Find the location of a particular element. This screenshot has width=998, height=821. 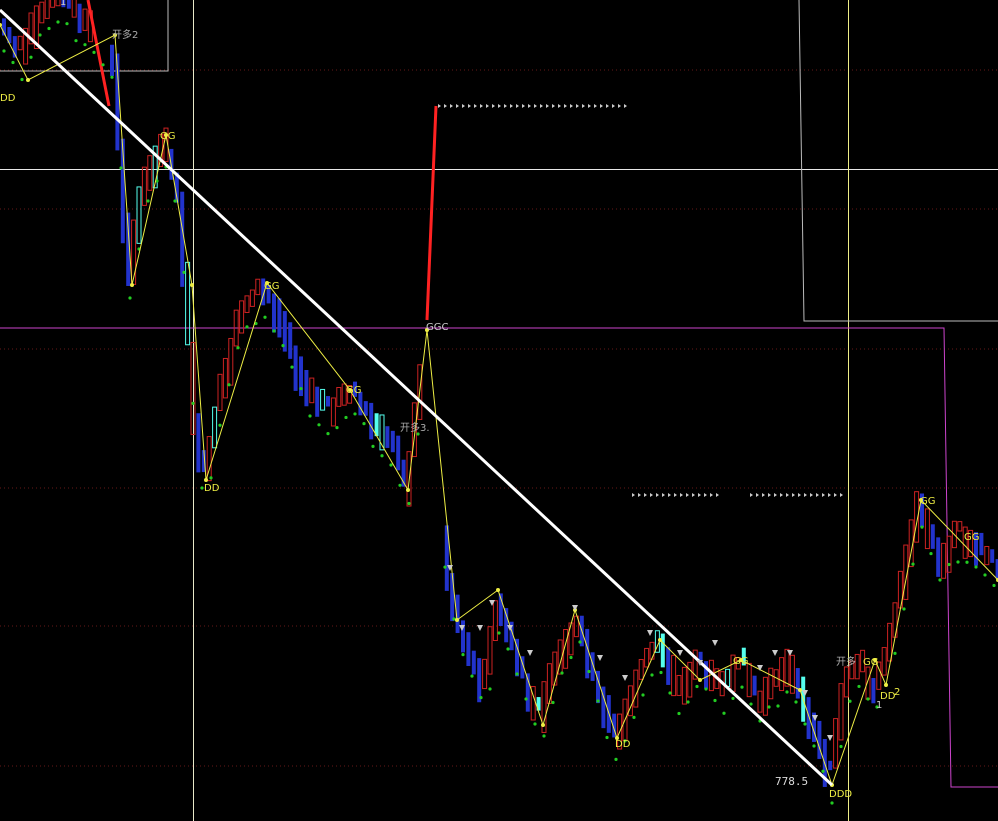

annotation-dd3: DD is located at coordinates (623, 744).